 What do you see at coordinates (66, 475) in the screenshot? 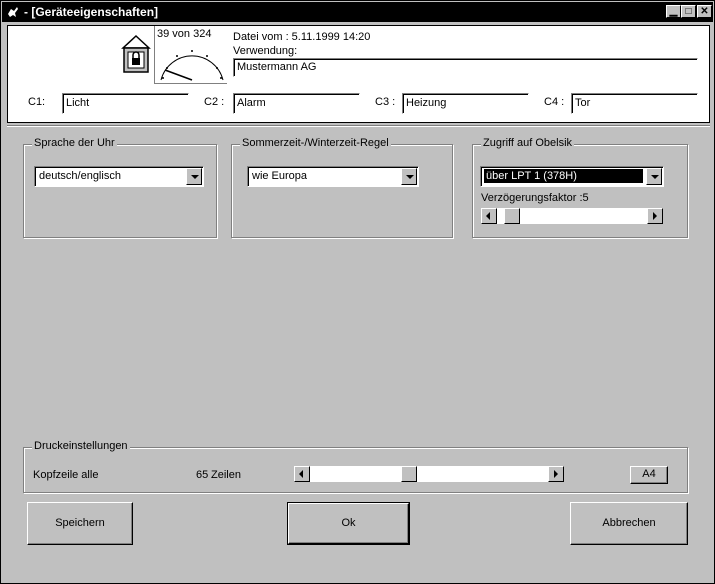
I see `header-every-label: Kopfzeile alle` at bounding box center [66, 475].